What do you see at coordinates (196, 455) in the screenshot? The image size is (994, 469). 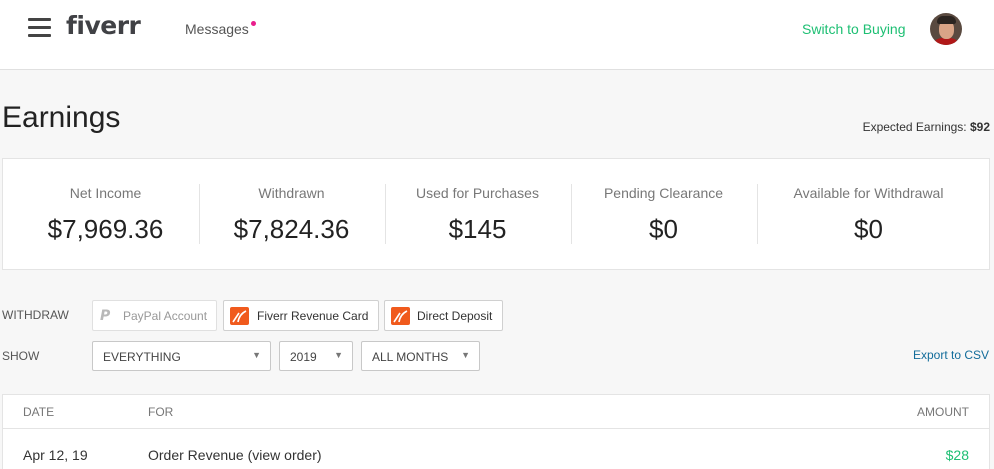 I see `row-for: Order Revenue` at bounding box center [196, 455].